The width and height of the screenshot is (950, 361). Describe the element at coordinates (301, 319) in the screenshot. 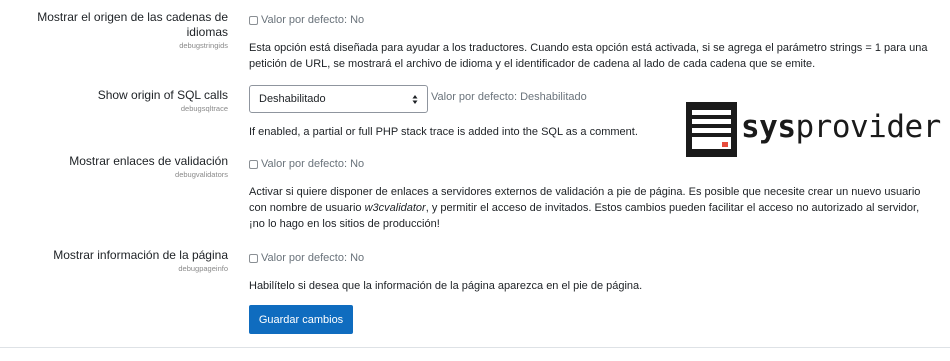

I see `save-changes-button: Guardar cambios` at that location.